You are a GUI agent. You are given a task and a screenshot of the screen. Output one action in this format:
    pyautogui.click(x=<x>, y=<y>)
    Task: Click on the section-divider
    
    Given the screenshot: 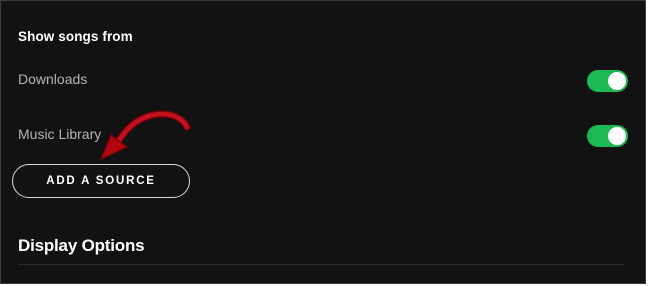 What is the action you would take?
    pyautogui.click(x=321, y=264)
    